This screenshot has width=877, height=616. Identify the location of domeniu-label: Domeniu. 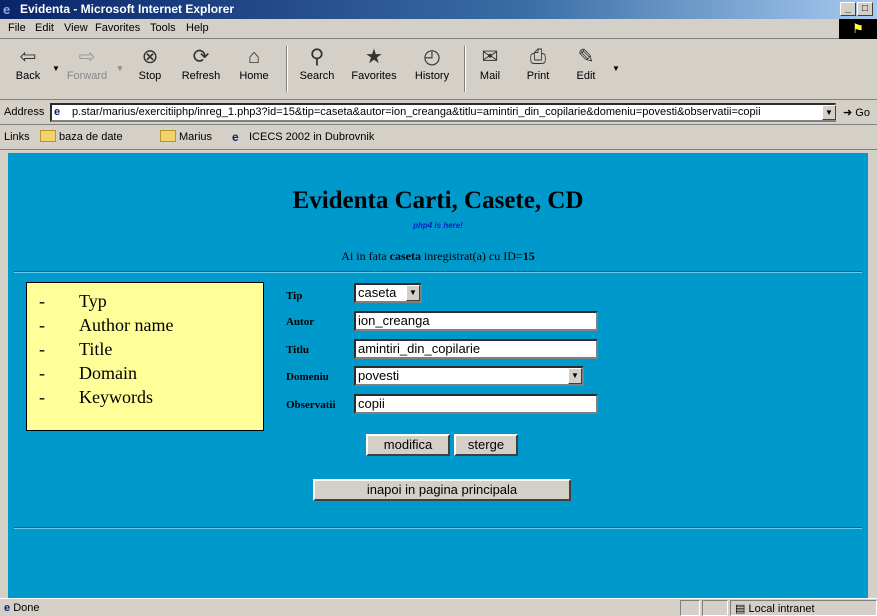
(307, 377).